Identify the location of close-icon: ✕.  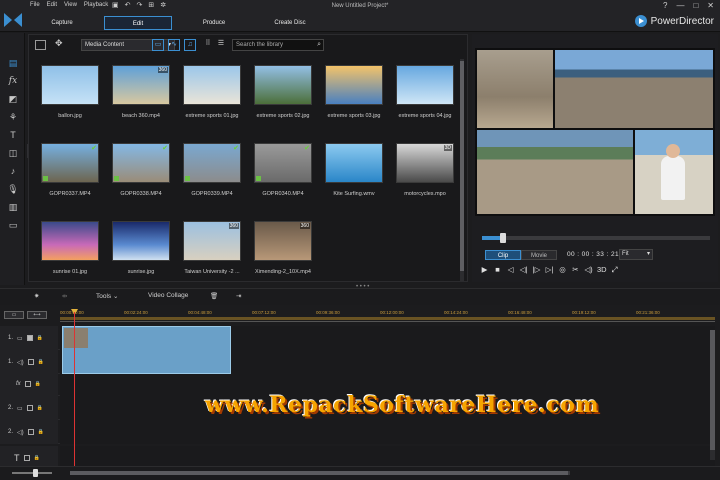
(710, 5).